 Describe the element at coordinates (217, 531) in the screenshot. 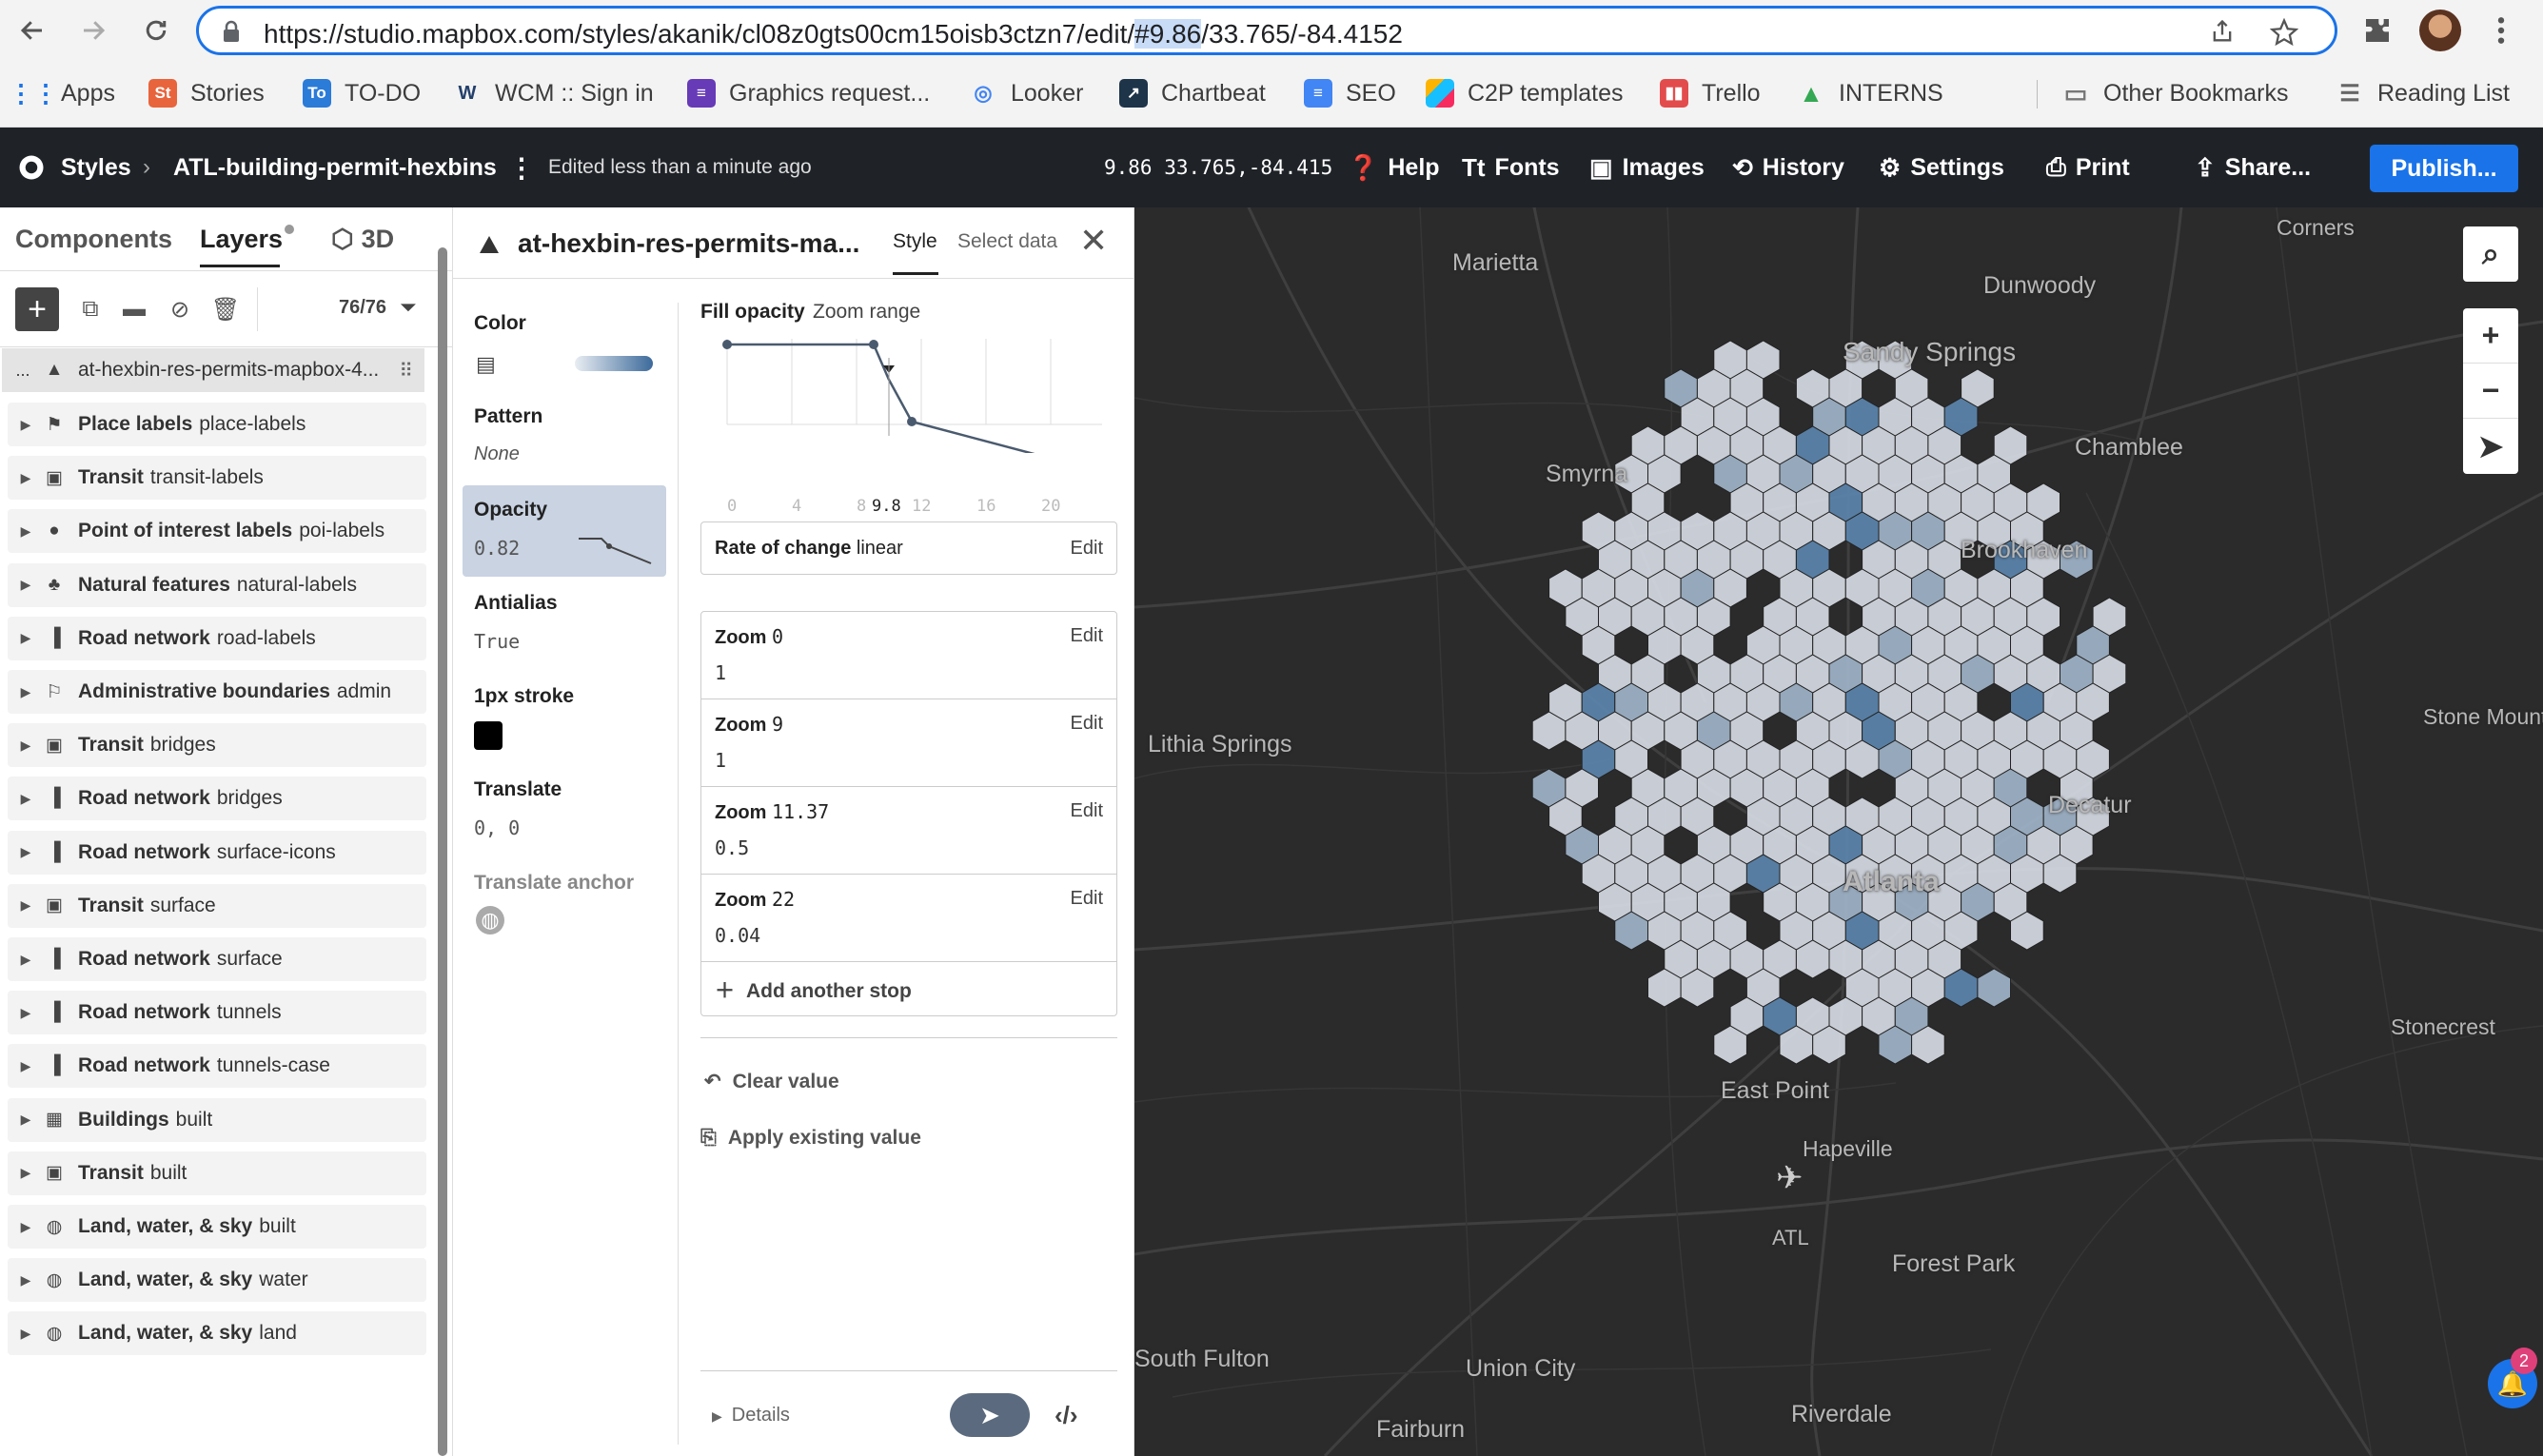

I see `layer-row: ▶ ● Point of interest labels poi-labels` at that location.